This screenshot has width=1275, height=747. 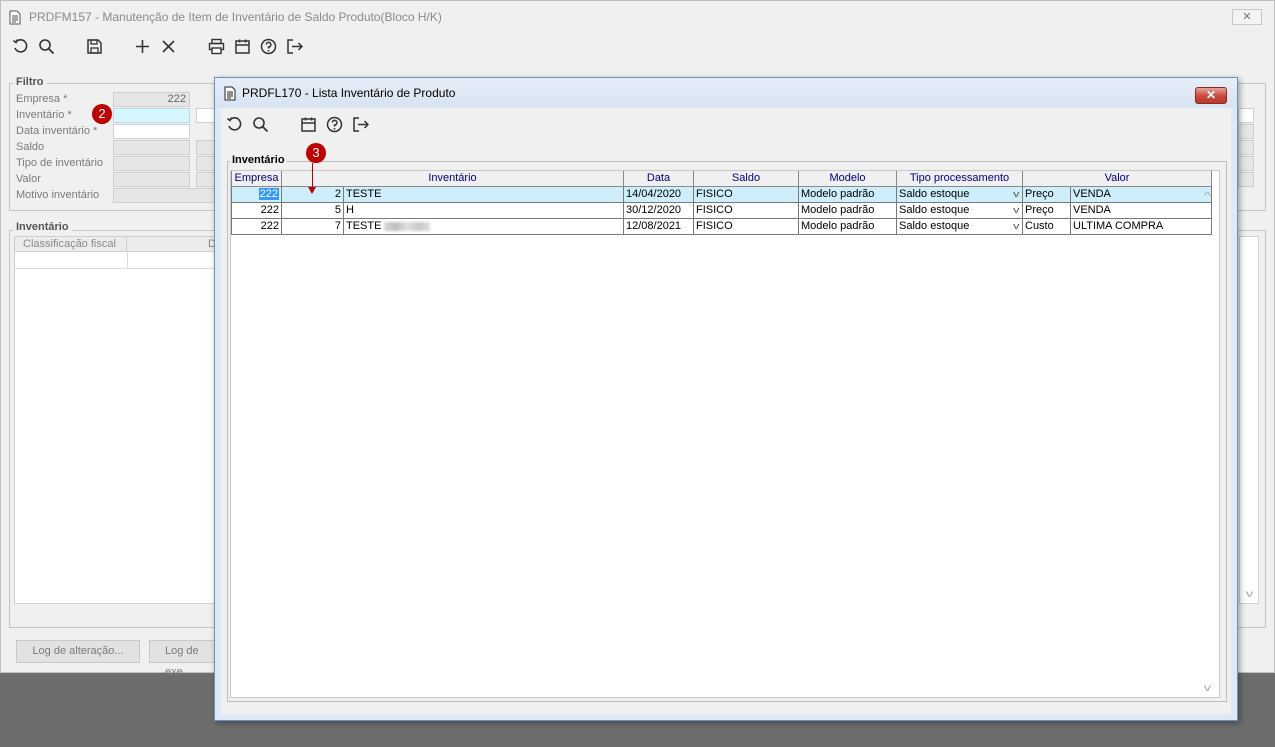 What do you see at coordinates (151, 131) in the screenshot?
I see `data-inventario-field` at bounding box center [151, 131].